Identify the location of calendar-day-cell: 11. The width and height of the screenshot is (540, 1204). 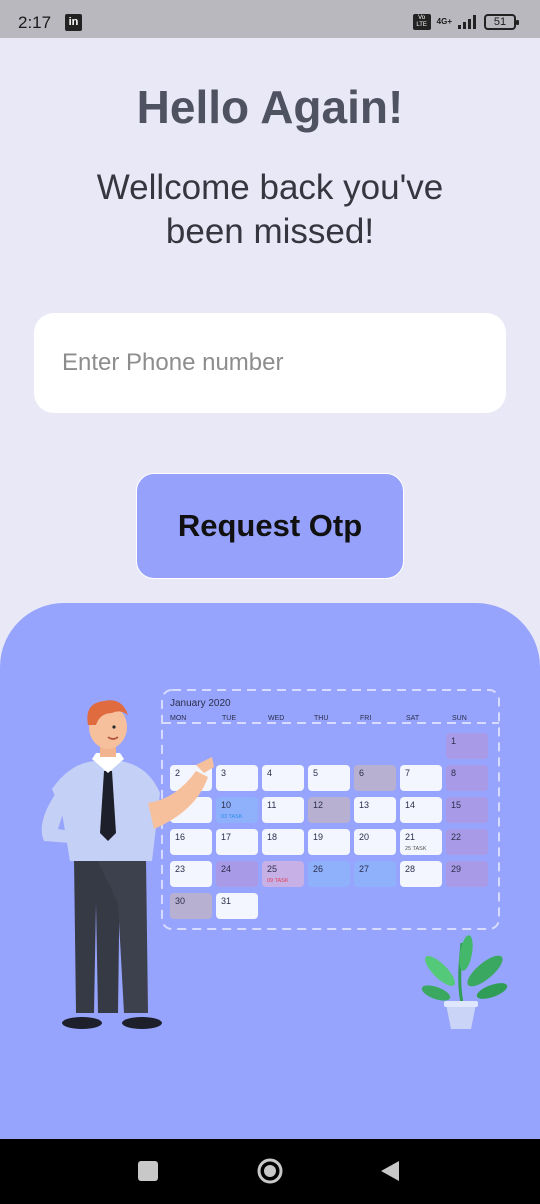
(283, 810).